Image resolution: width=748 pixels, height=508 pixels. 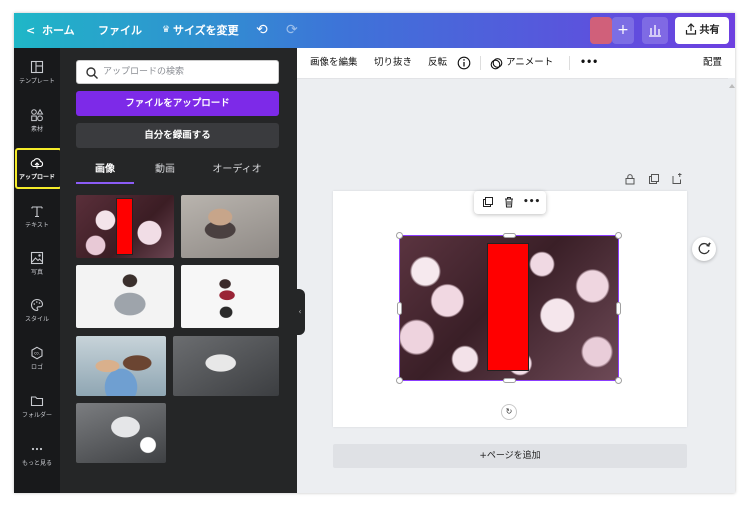 What do you see at coordinates (30, 30) in the screenshot?
I see `back-chevron-icon: <` at bounding box center [30, 30].